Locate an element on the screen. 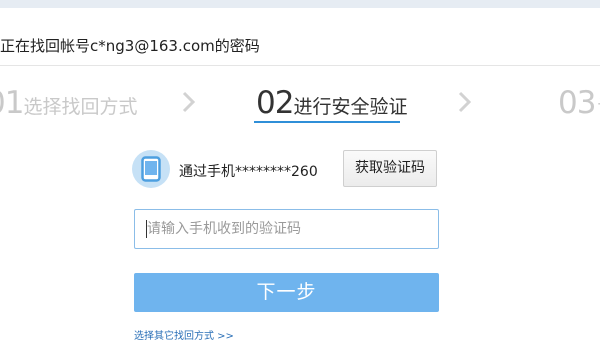  step-2-label: 进行安全验证 is located at coordinates (350, 107).